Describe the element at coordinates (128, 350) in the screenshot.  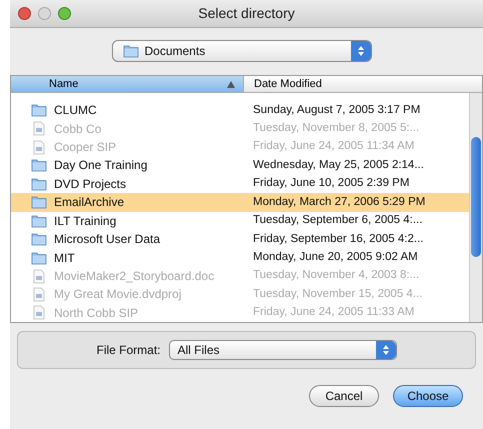
I see `file-format-label: File Format:` at that location.